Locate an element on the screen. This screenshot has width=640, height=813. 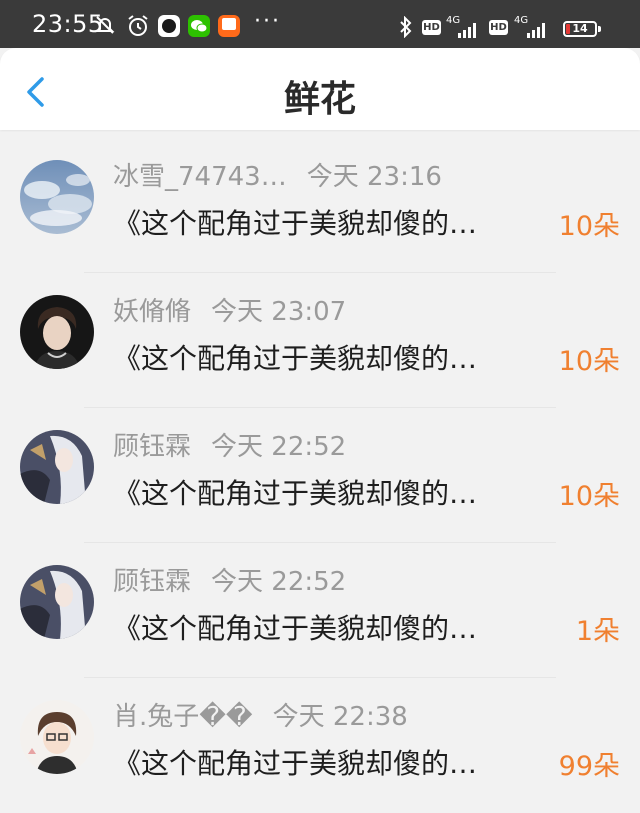
wechat-icon is located at coordinates (199, 26).